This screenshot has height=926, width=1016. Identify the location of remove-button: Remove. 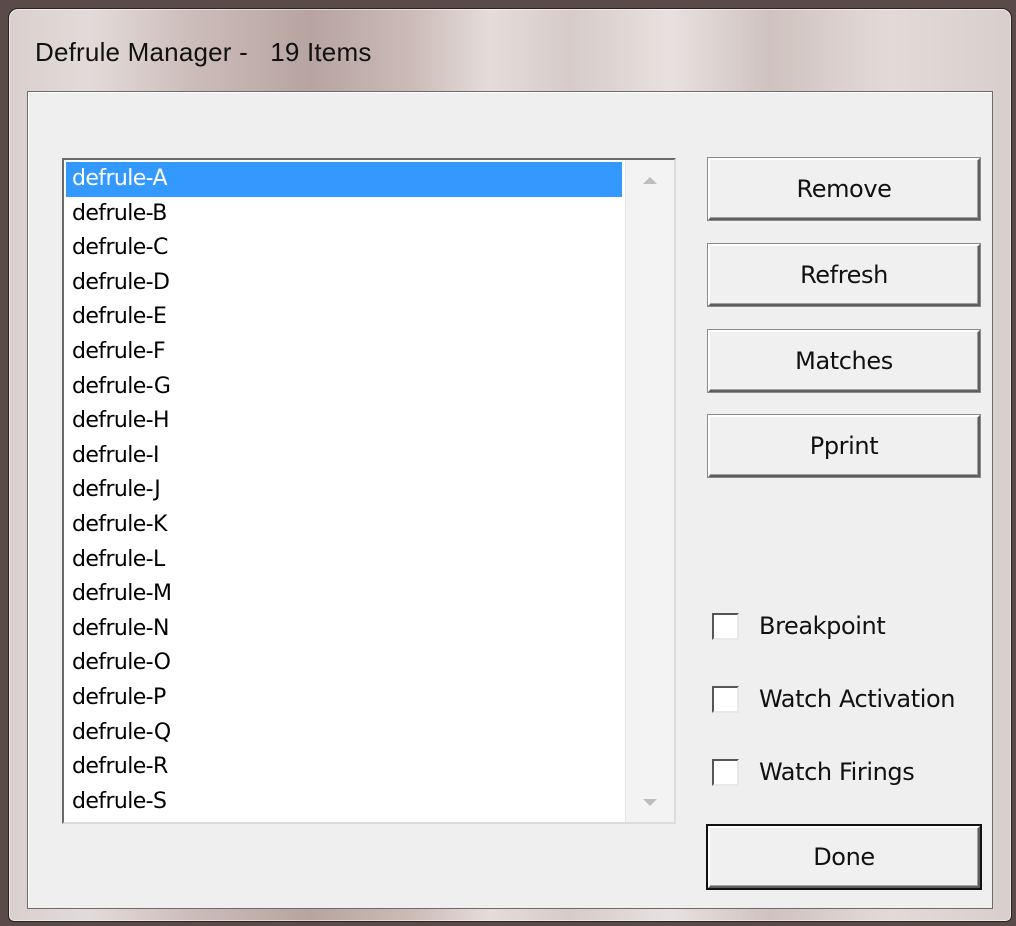
(844, 189).